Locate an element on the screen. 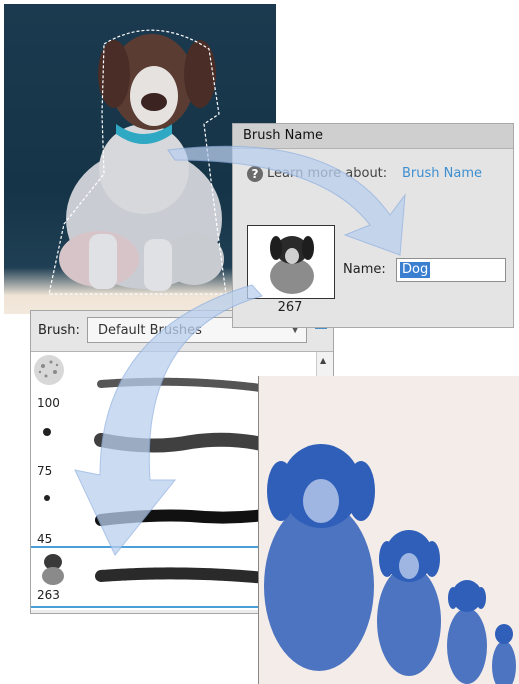 This screenshot has height=684, width=519. name-input-value: Dog is located at coordinates (415, 270).